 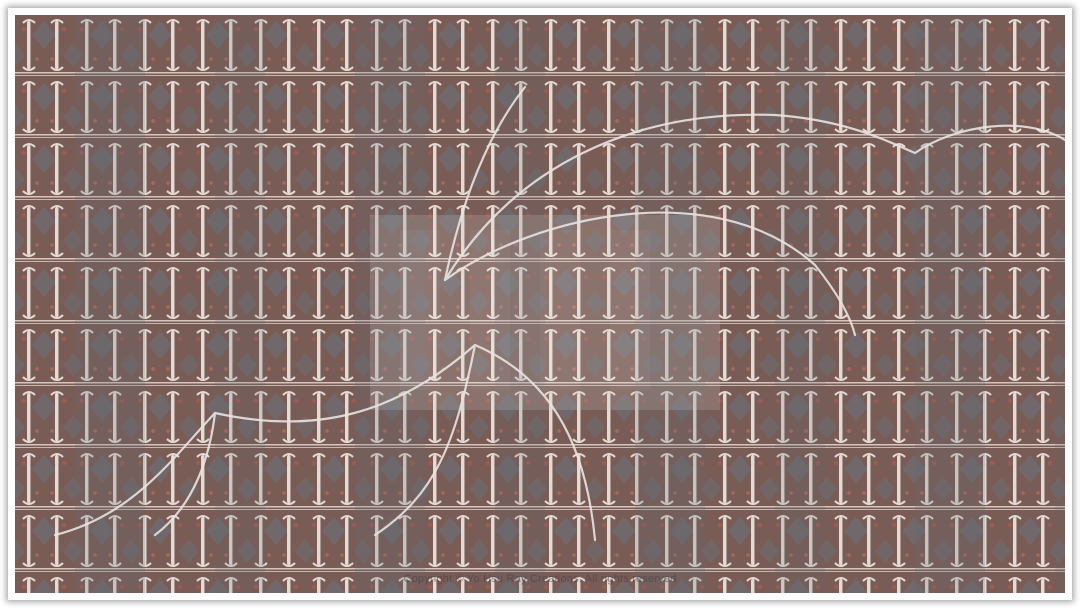 What do you see at coordinates (545, 312) in the screenshot?
I see `center-watermark-square` at bounding box center [545, 312].